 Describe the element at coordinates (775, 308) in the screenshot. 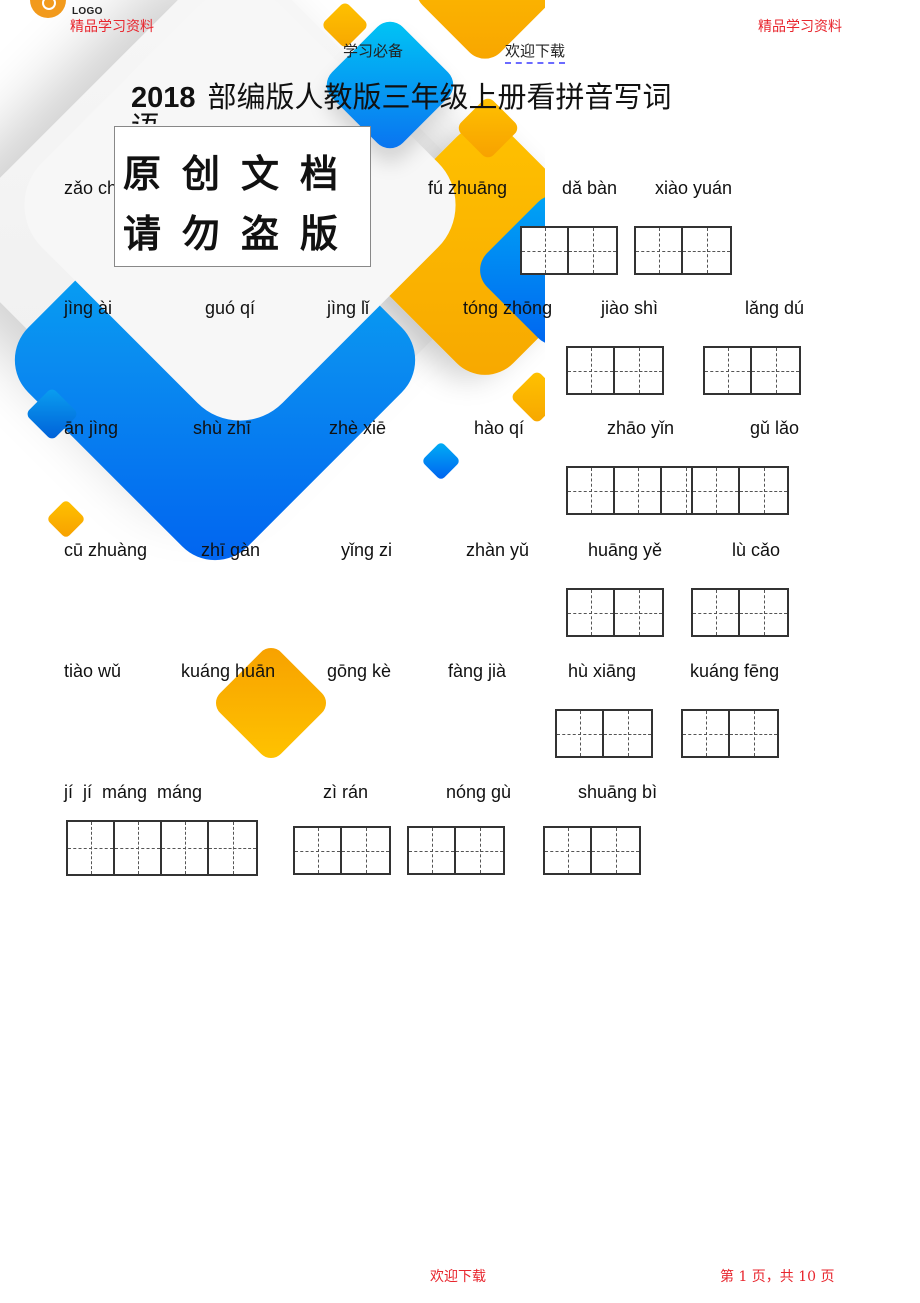

I see `pinyin-prompt: lǎng dú` at that location.